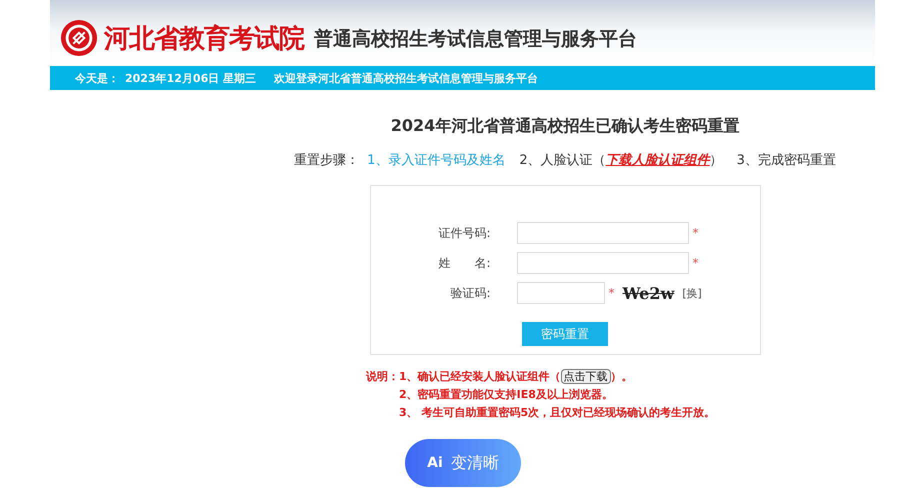  What do you see at coordinates (716, 160) in the screenshot?
I see `step-text: ）` at bounding box center [716, 160].